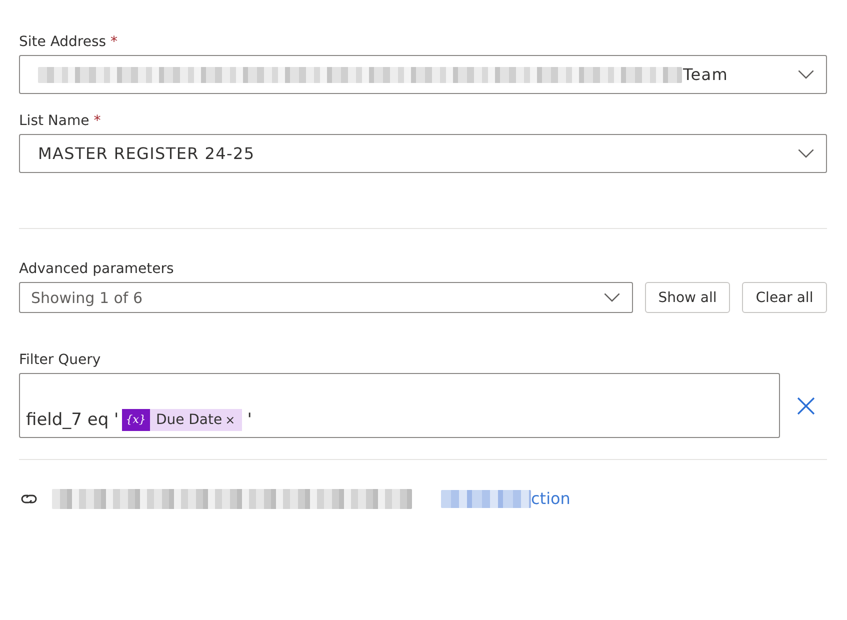  Describe the element at coordinates (806, 405) in the screenshot. I see `close-icon` at that location.